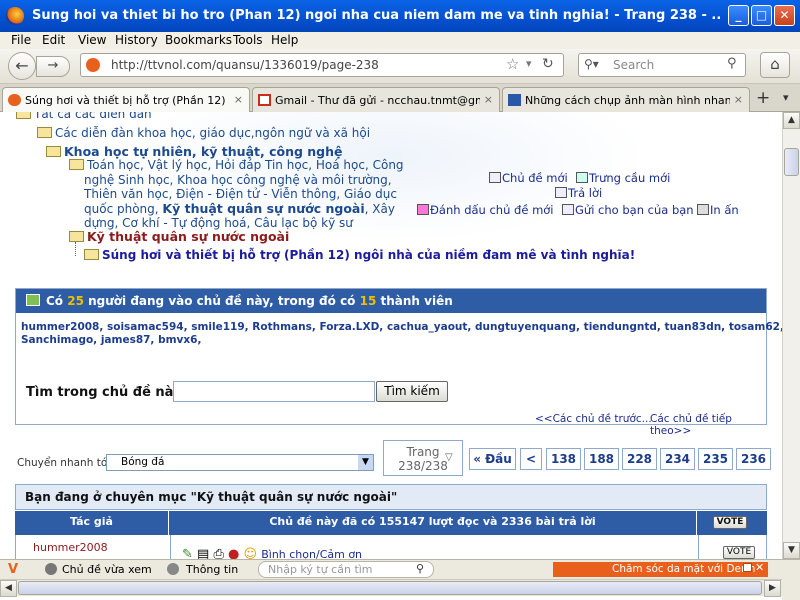 The image size is (800, 600). I want to click on pager-page: 188, so click(601, 459).